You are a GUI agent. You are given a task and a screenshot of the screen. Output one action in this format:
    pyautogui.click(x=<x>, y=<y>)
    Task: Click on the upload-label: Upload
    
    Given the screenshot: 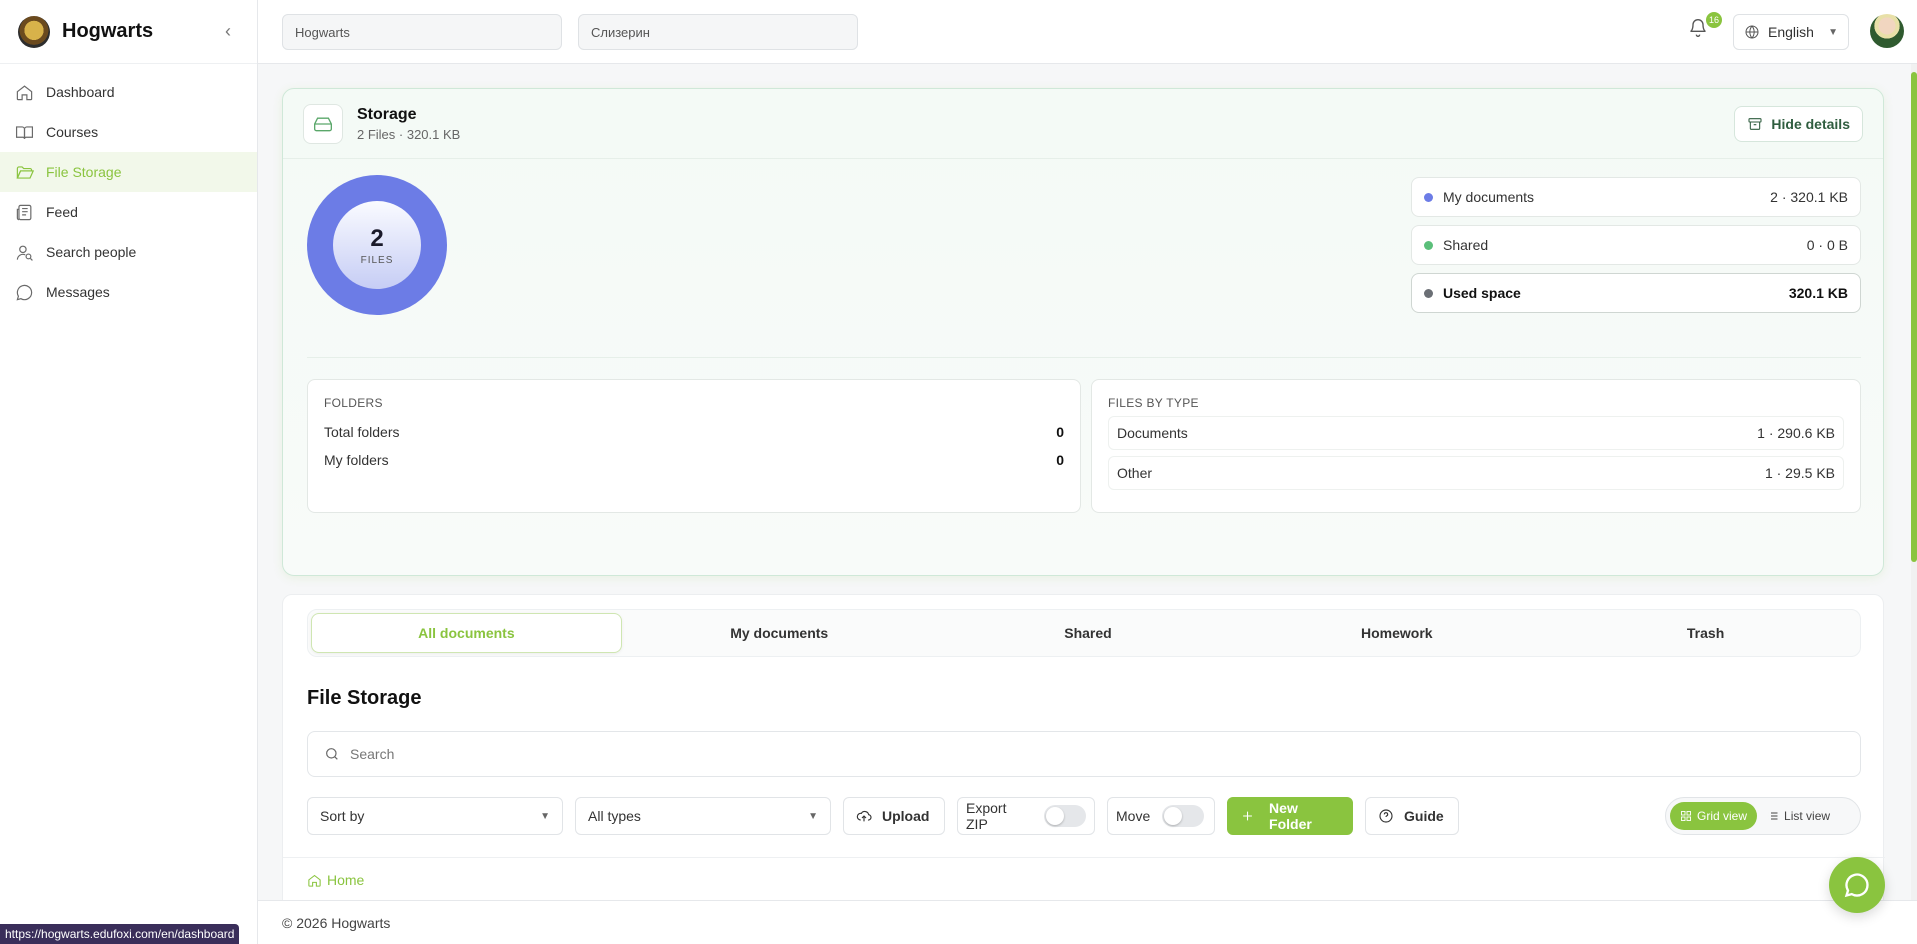 What is the action you would take?
    pyautogui.click(x=906, y=816)
    